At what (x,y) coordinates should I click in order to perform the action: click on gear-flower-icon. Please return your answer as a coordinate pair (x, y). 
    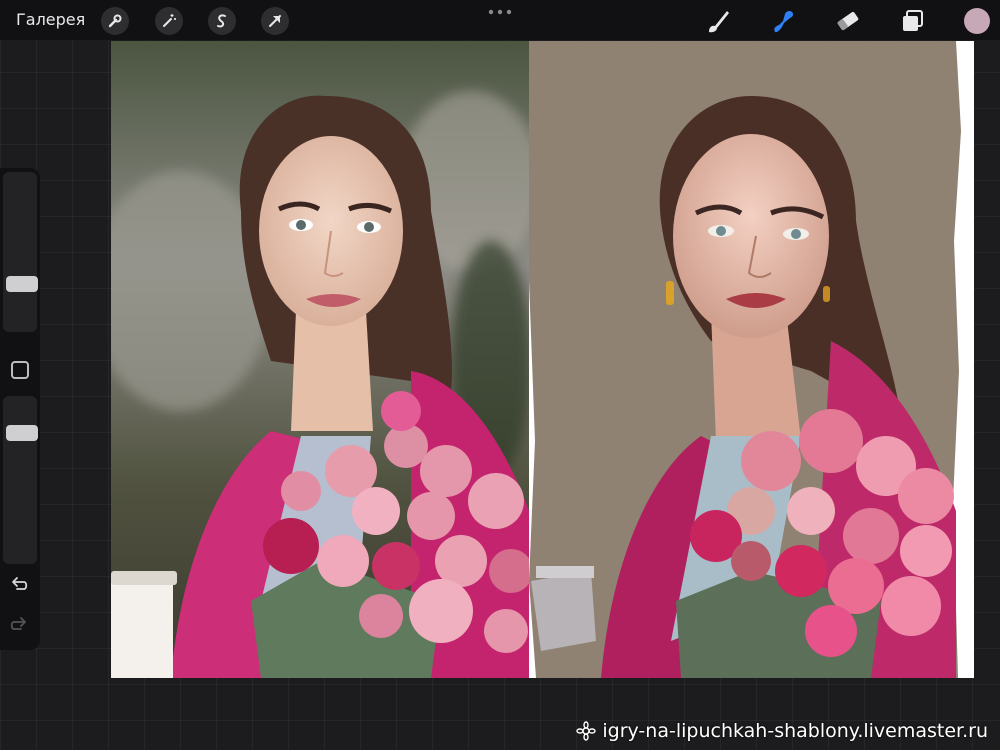
    Looking at the image, I should click on (586, 731).